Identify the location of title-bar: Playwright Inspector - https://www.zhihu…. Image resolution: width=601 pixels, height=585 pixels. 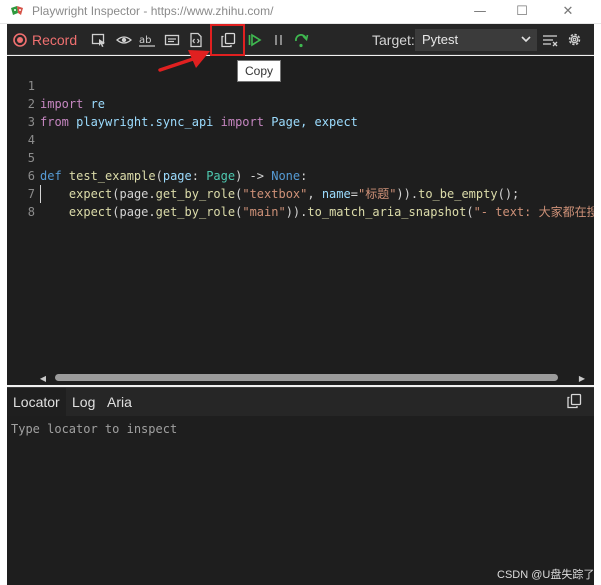
(300, 12).